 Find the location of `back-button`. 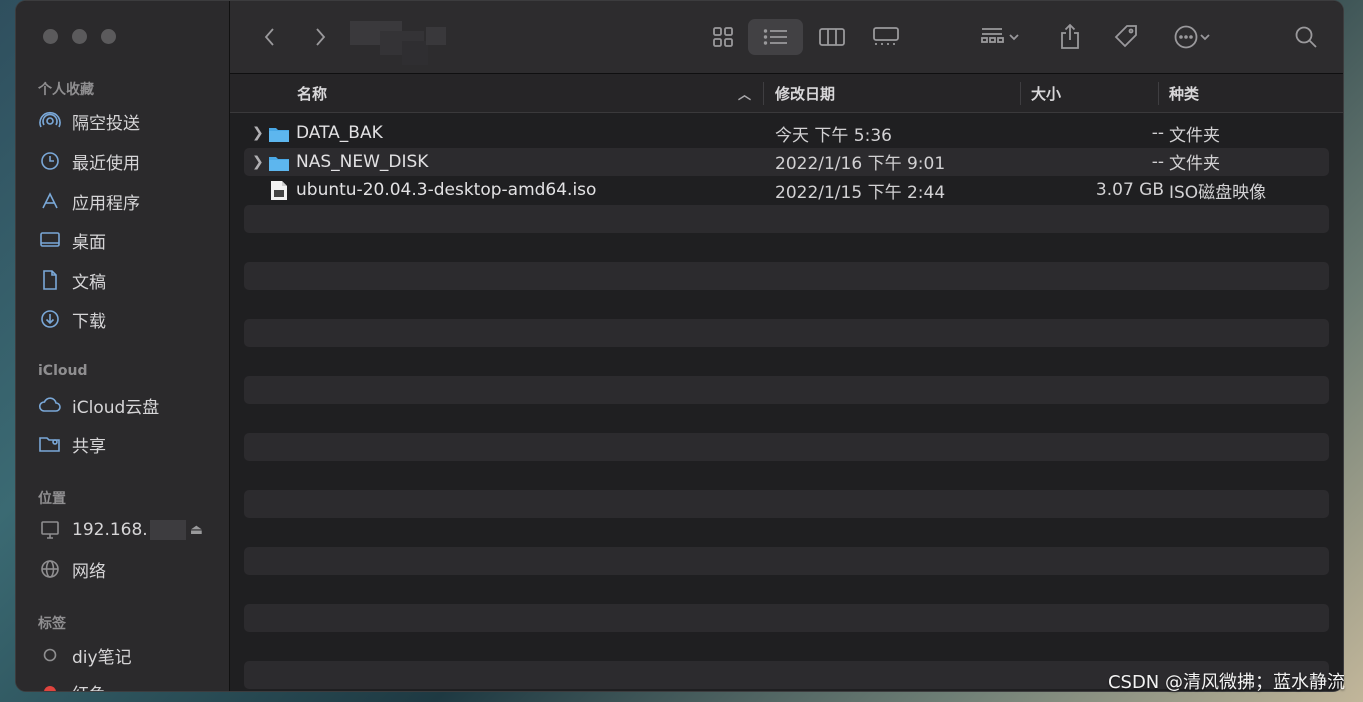

back-button is located at coordinates (270, 37).